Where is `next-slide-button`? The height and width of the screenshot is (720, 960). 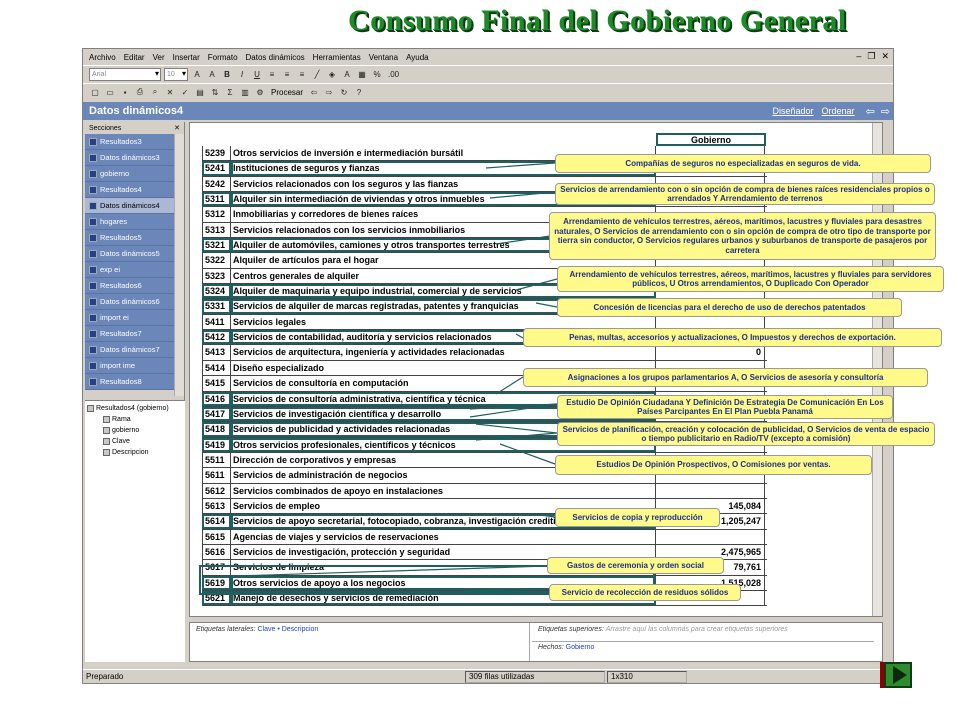
next-slide-button is located at coordinates (898, 675).